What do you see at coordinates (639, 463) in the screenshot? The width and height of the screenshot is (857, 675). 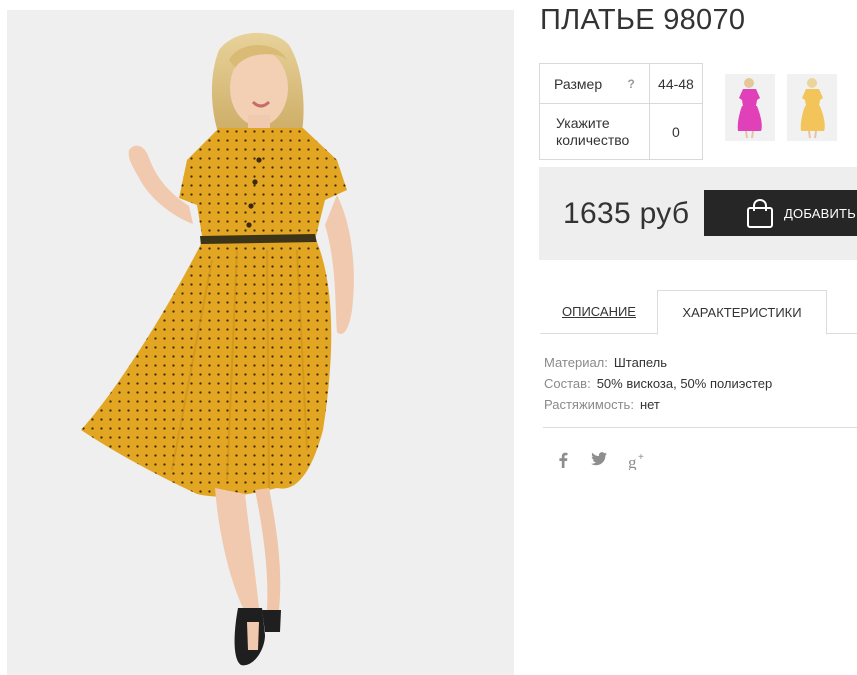 I see `google-plus-icon: g +` at bounding box center [639, 463].